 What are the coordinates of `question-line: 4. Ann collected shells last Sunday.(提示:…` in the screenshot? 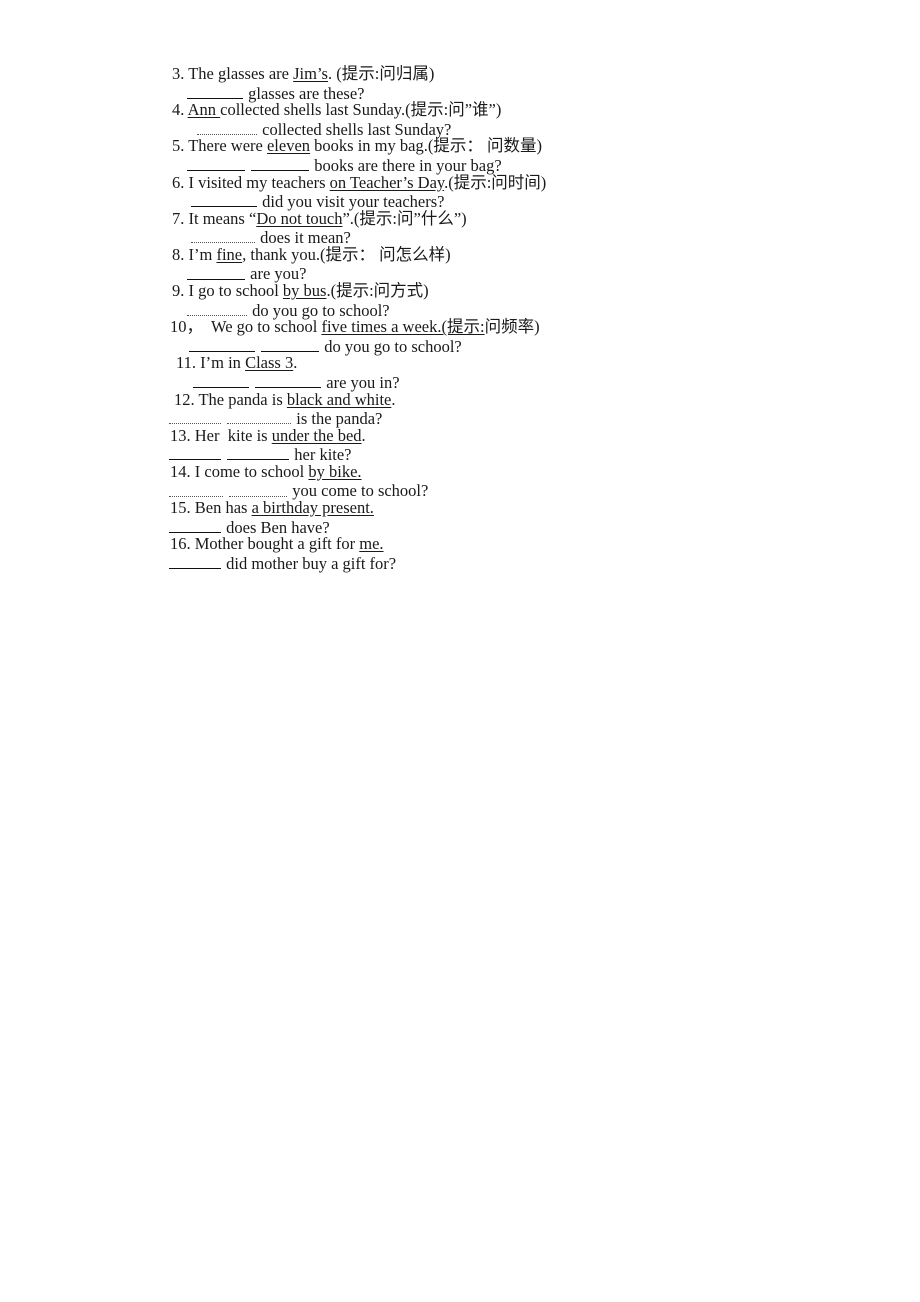 It's located at (480, 110).